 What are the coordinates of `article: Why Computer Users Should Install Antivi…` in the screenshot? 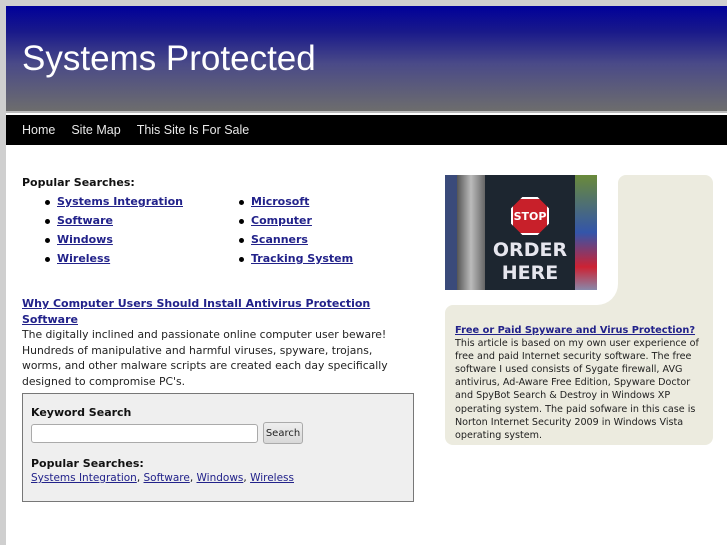 It's located at (217, 343).